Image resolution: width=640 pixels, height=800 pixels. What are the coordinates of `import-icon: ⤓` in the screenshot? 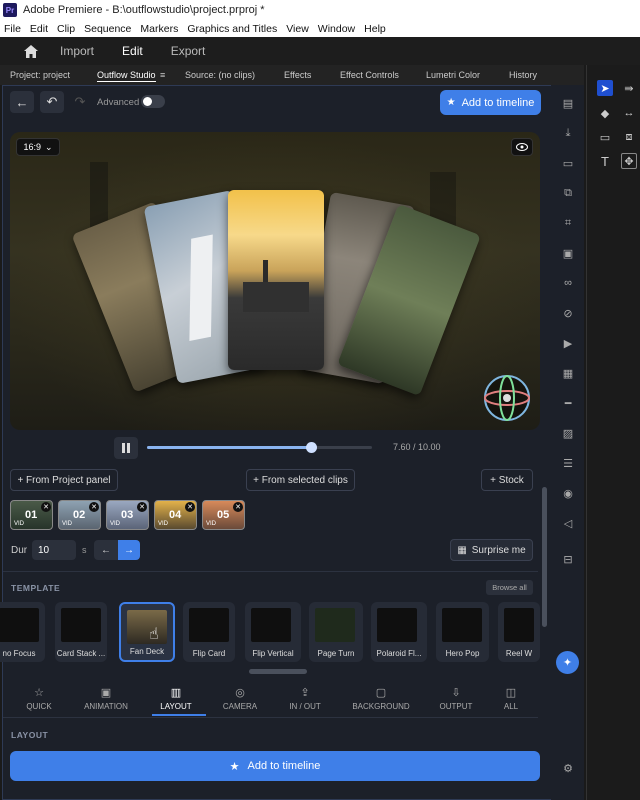 It's located at (568, 133).